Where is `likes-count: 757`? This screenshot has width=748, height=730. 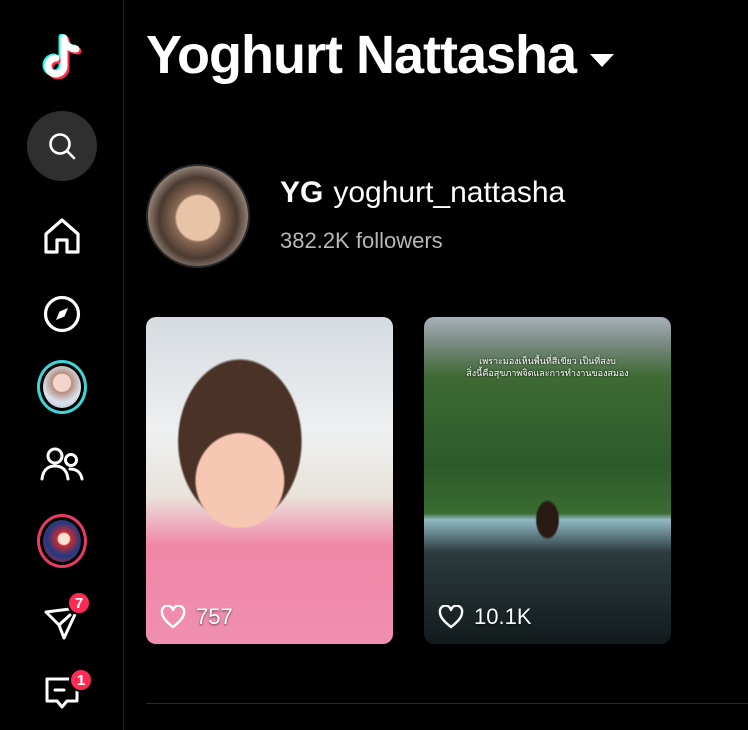 likes-count: 757 is located at coordinates (214, 616).